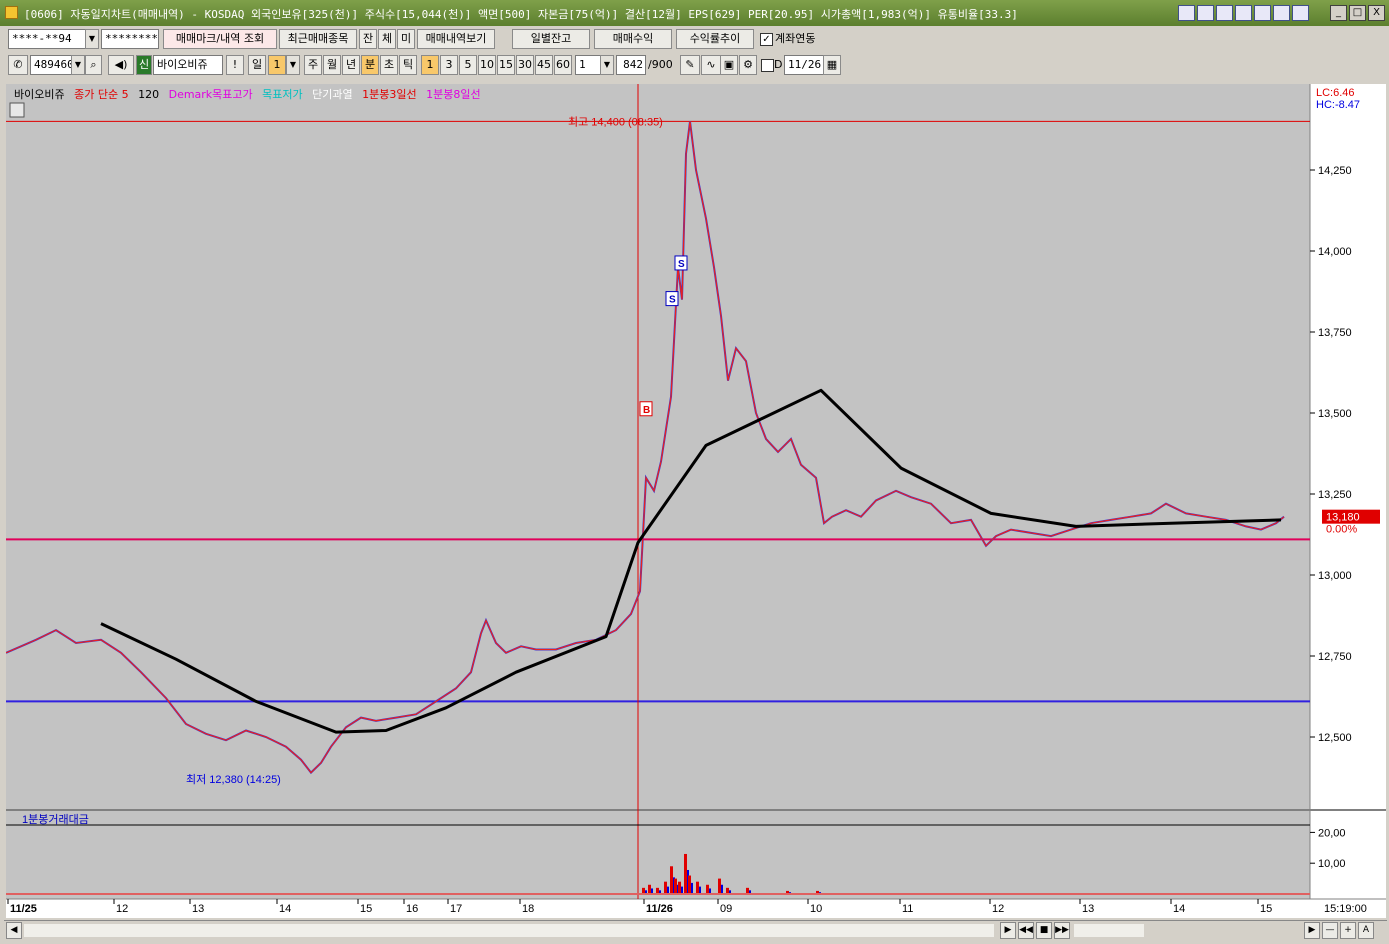 This screenshot has width=1389, height=944. What do you see at coordinates (1338, 105) in the screenshot?
I see `hc-label: HC:-8.47` at bounding box center [1338, 105].